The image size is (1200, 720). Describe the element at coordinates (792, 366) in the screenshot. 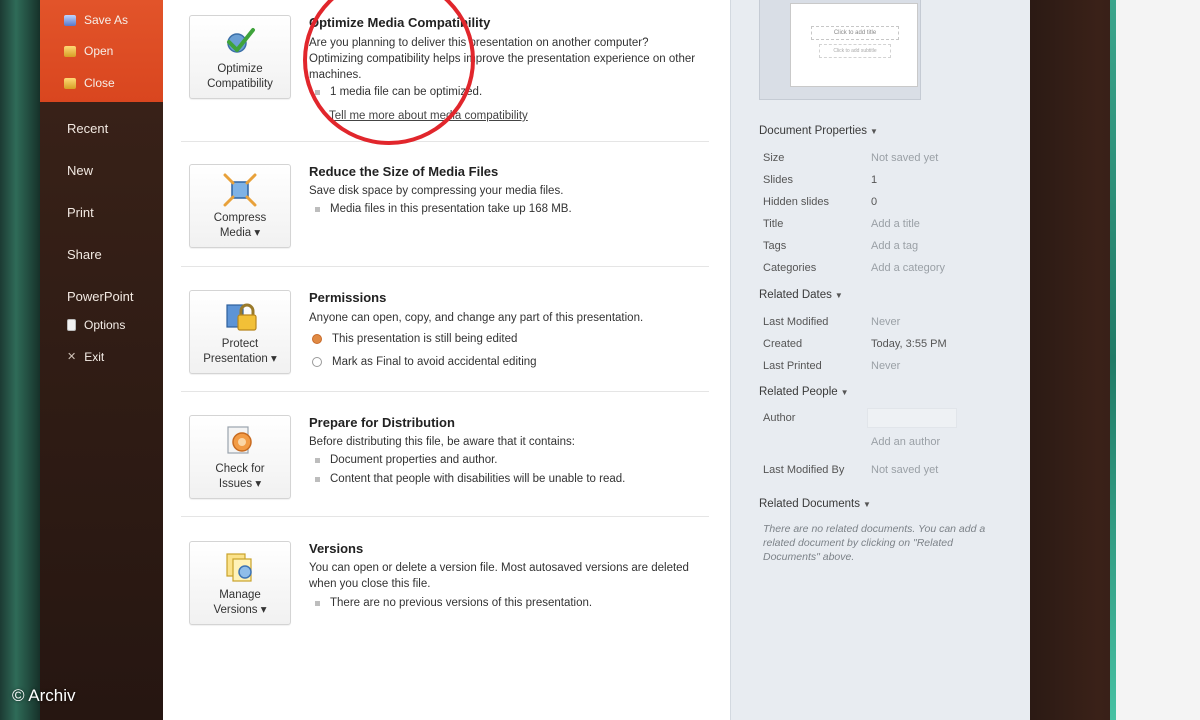

I see `prop-label: Last Printed` at that location.